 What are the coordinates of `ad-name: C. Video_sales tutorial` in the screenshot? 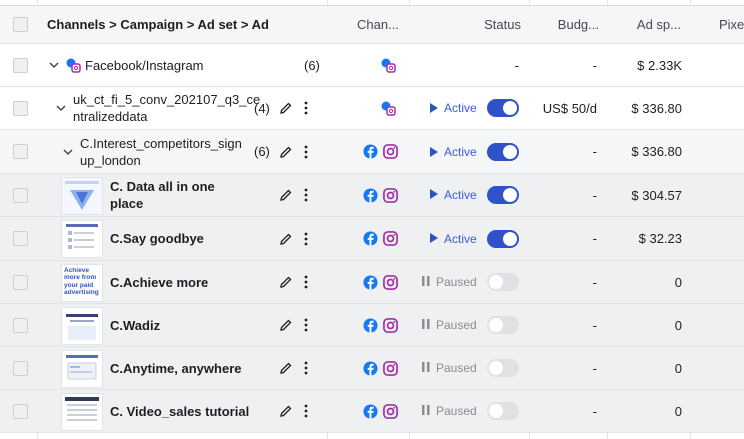 It's located at (191, 411).